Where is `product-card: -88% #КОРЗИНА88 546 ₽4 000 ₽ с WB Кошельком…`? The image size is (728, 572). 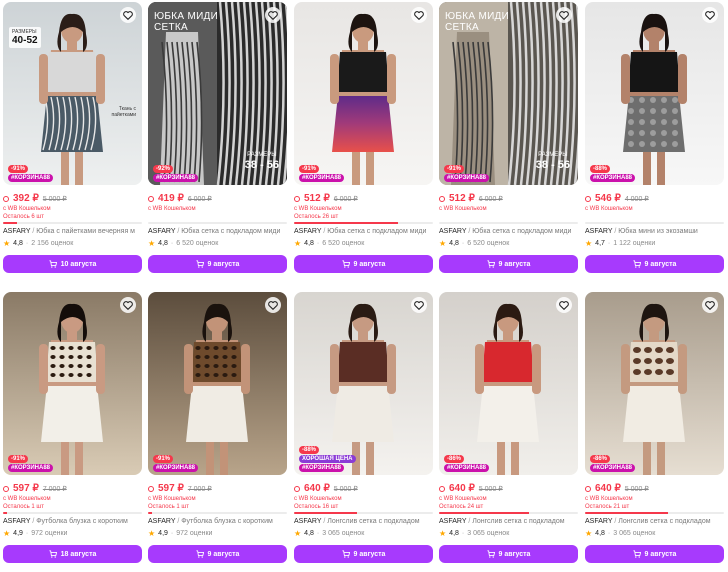 product-card: -88% #КОРЗИНА88 546 ₽4 000 ₽ с WB Кошельком… is located at coordinates (654, 138).